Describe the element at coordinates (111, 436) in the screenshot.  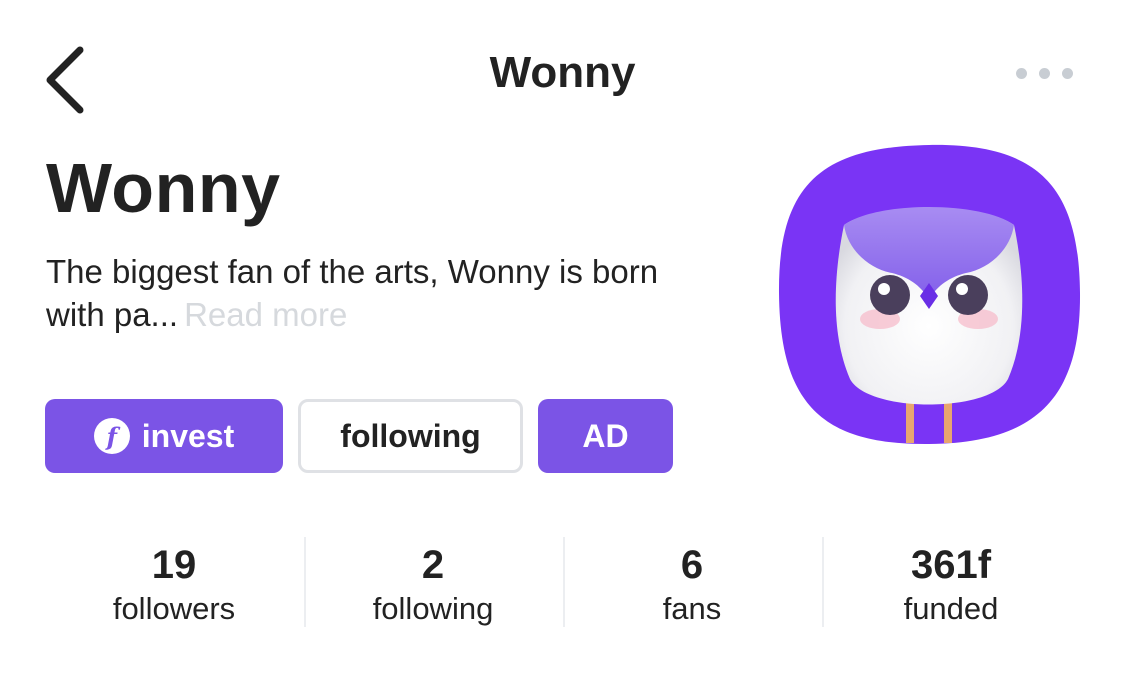
I see `funding-icon: f` at that location.